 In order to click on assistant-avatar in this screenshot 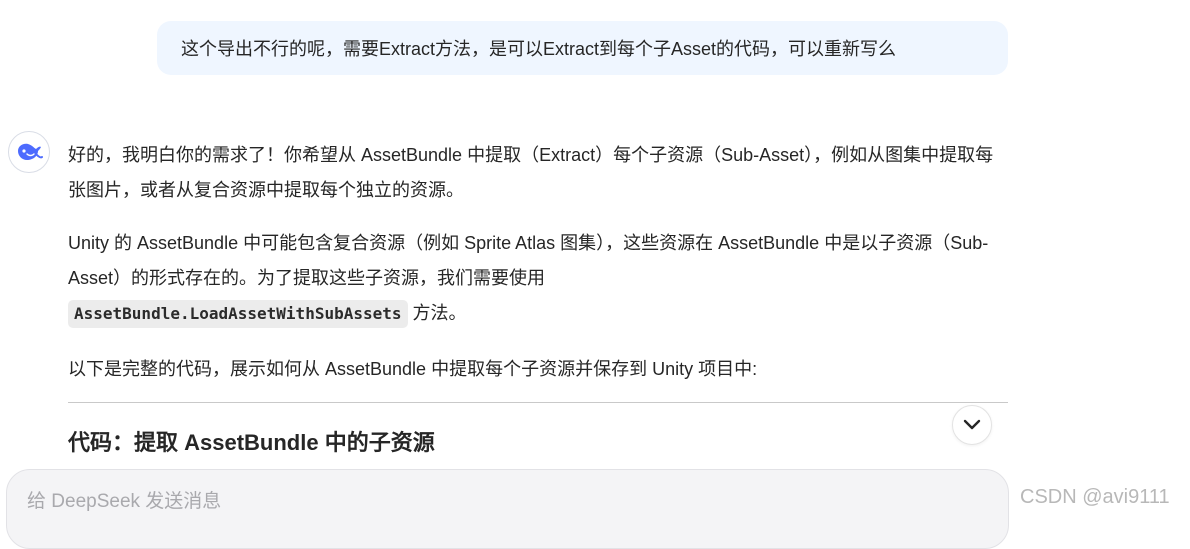, I will do `click(29, 152)`.